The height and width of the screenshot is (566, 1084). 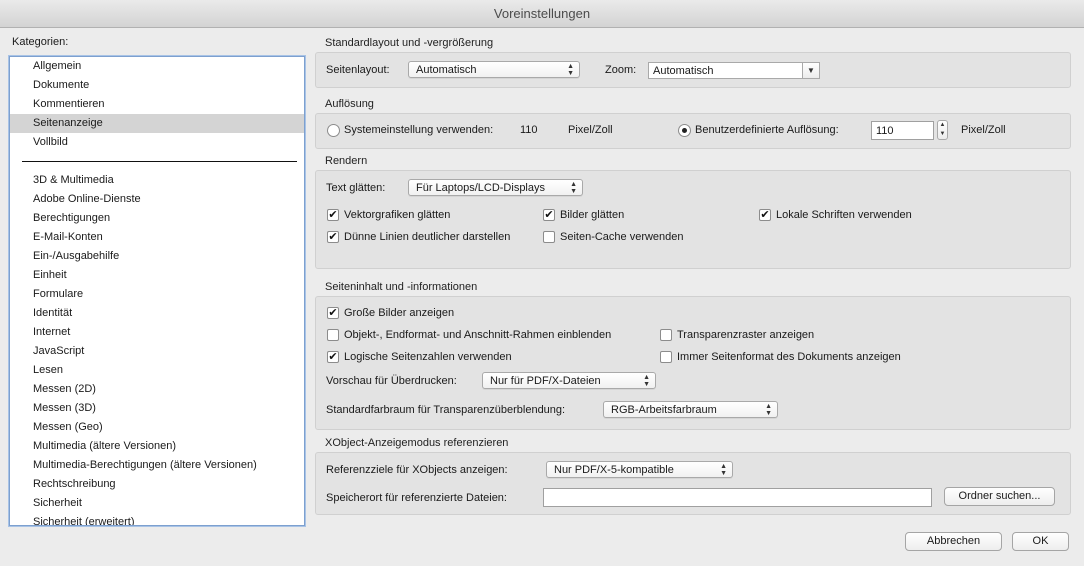 What do you see at coordinates (157, 104) in the screenshot?
I see `category-item-kommentieren: Kommentieren` at bounding box center [157, 104].